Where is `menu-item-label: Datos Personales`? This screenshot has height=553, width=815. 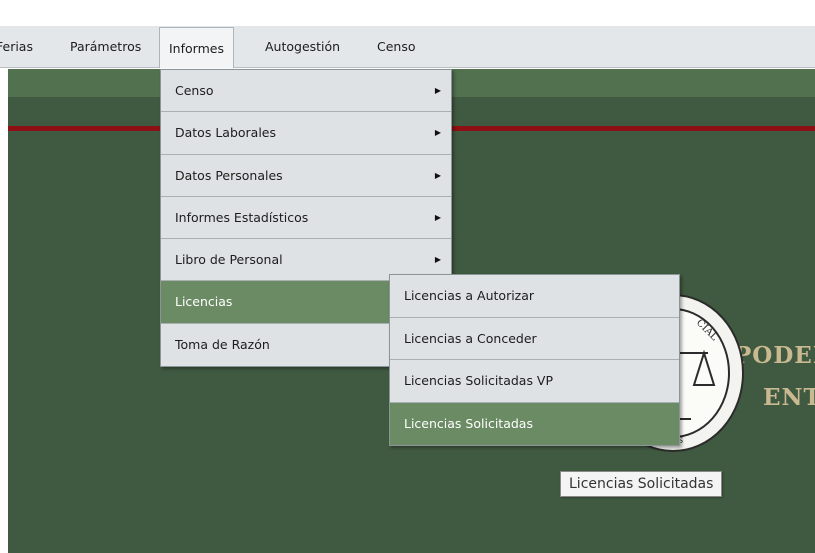 menu-item-label: Datos Personales is located at coordinates (229, 175).